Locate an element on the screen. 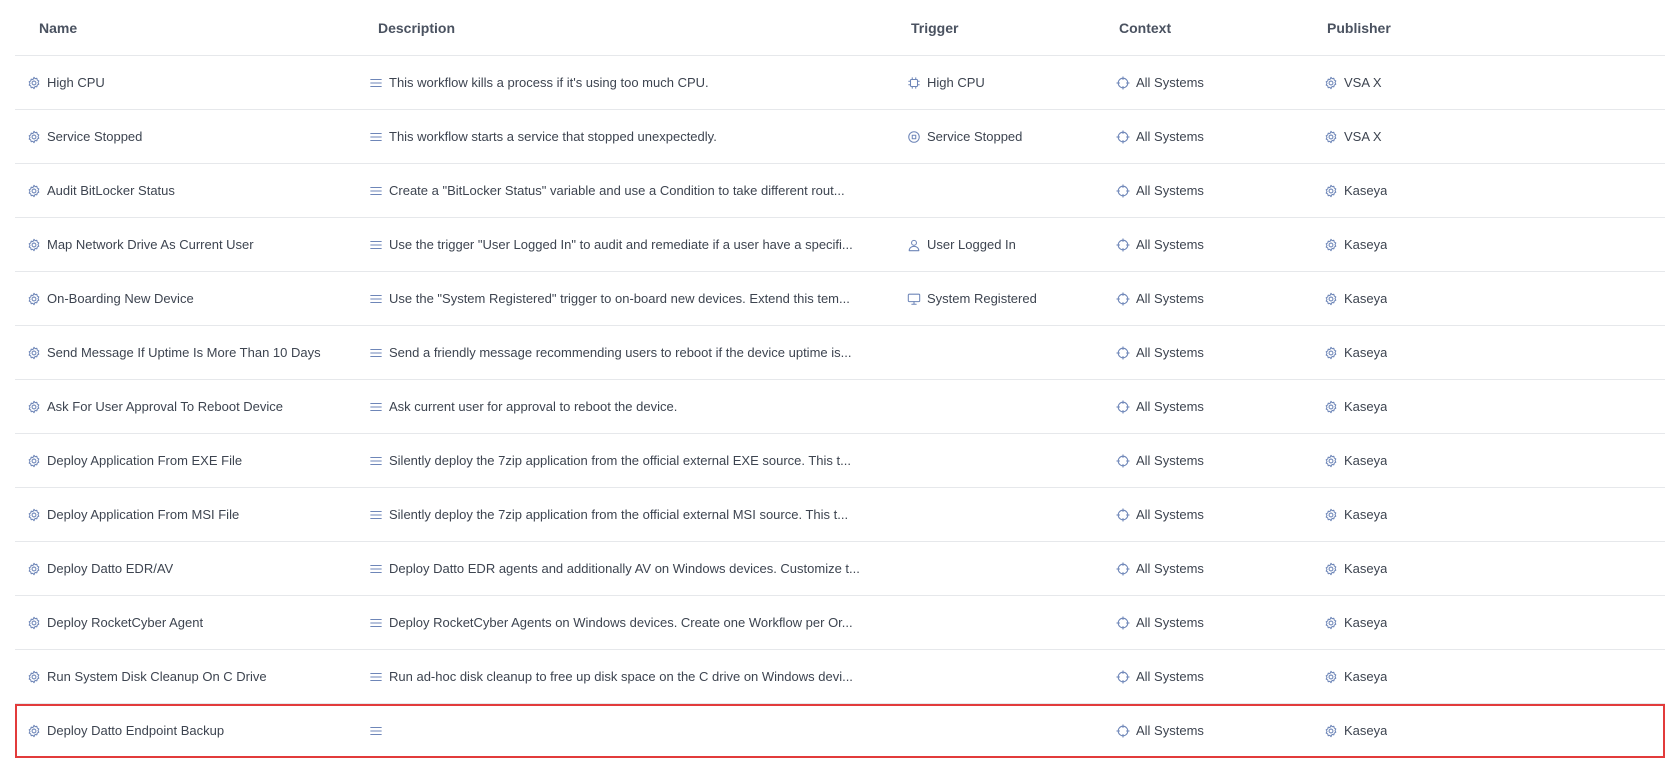  workflow-name: Deploy Application From EXE File is located at coordinates (189, 460).